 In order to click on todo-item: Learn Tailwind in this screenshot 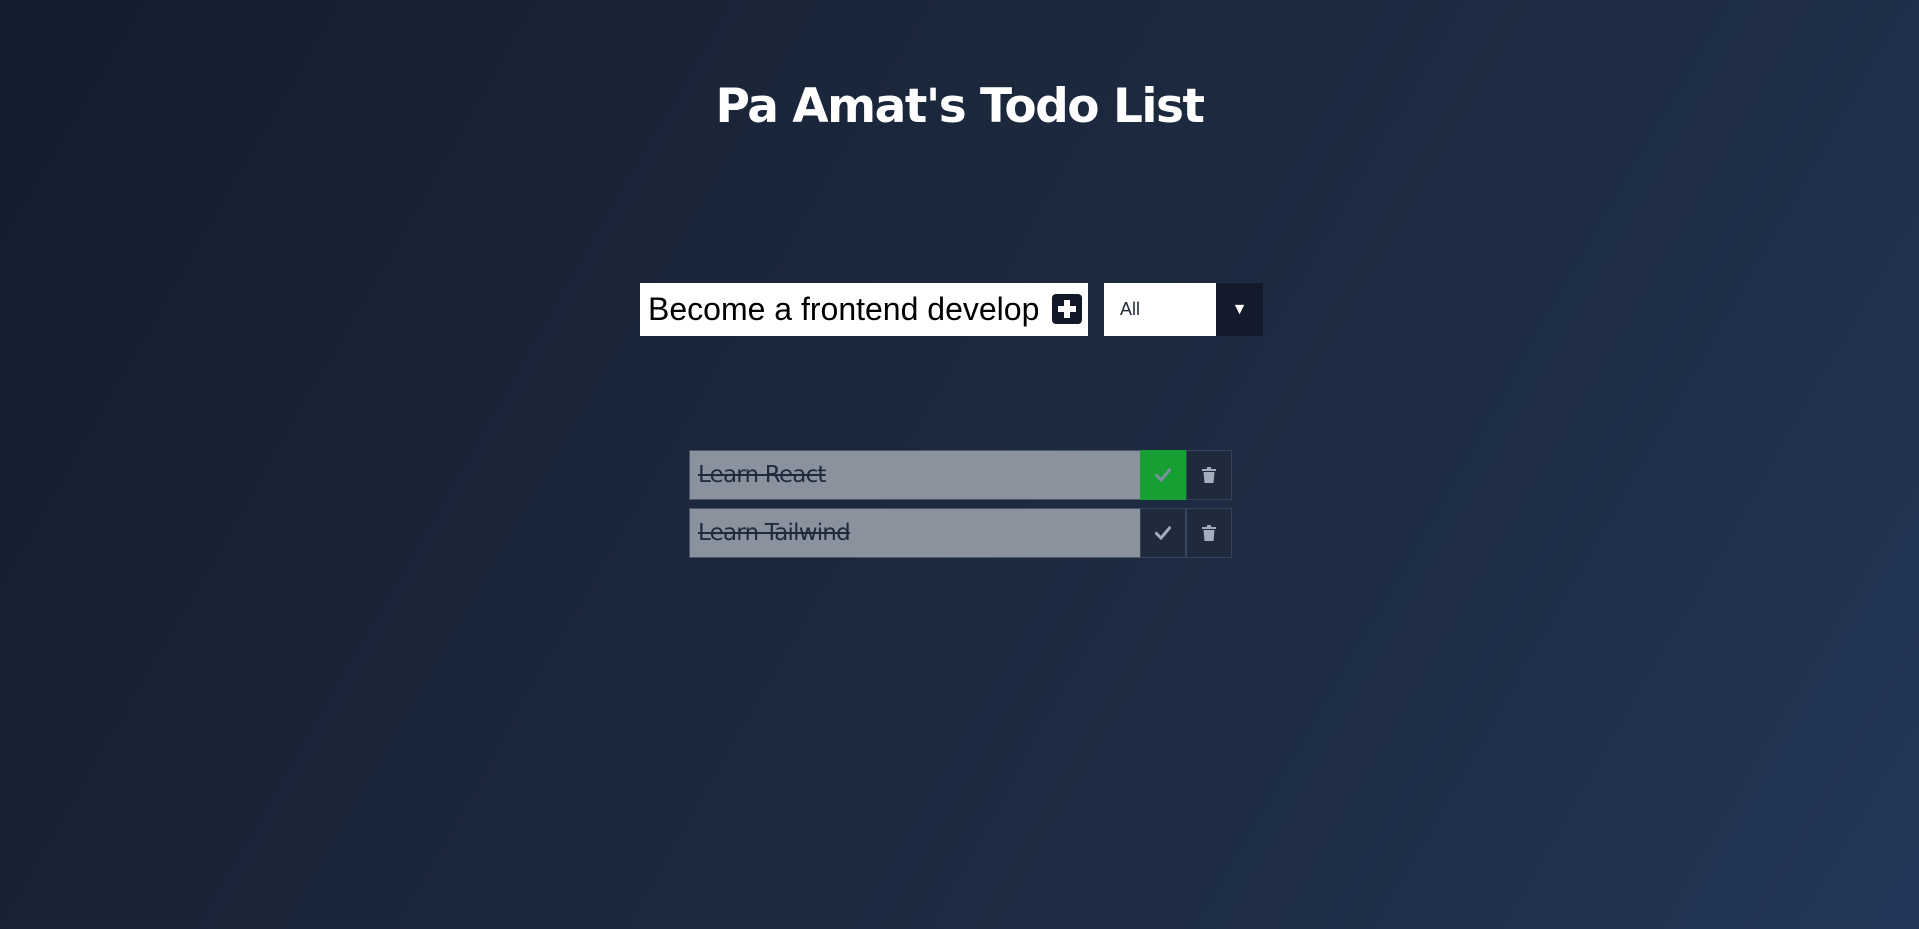, I will do `click(960, 533)`.